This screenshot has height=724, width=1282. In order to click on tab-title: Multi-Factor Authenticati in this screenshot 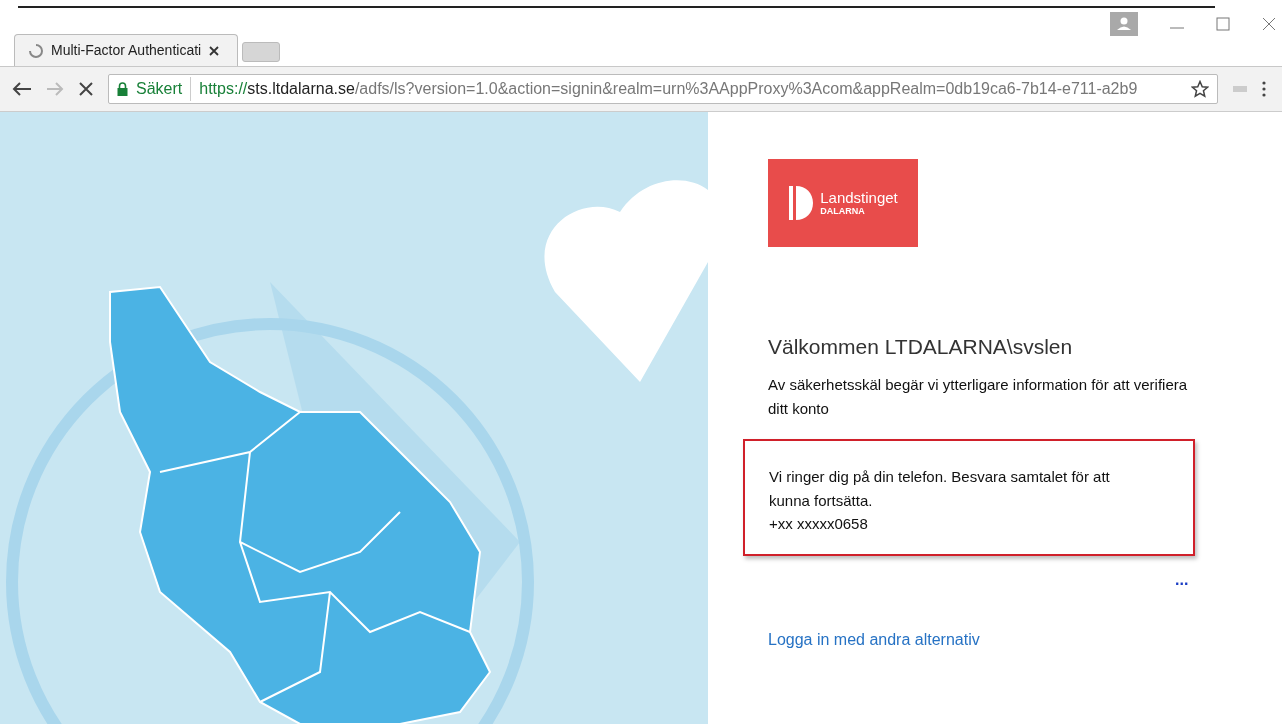, I will do `click(126, 50)`.